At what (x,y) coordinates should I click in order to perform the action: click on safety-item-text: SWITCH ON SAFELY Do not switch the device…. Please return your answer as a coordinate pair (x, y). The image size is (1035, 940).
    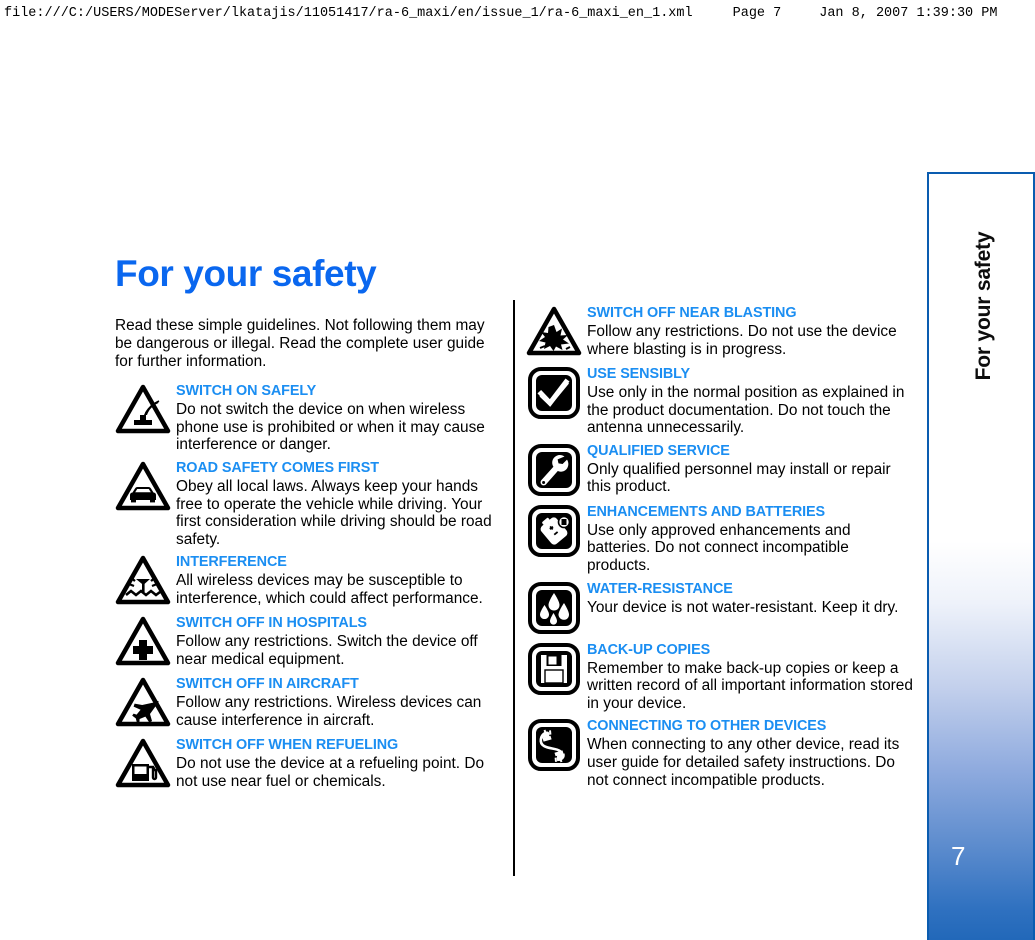
    Looking at the image, I should click on (339, 417).